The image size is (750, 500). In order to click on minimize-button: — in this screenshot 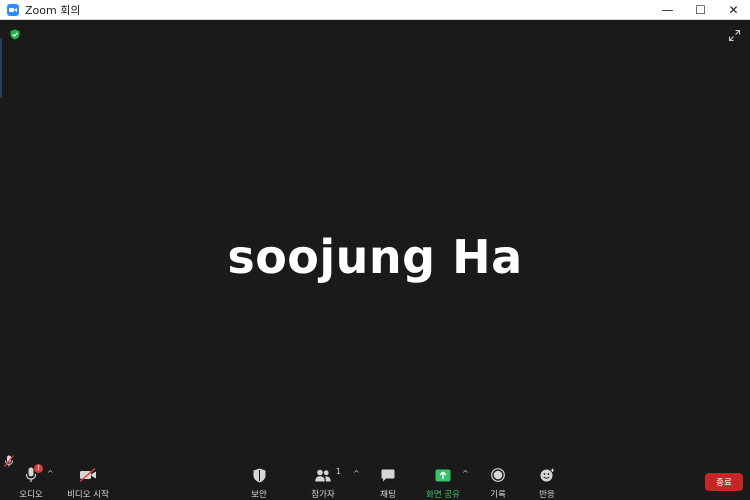, I will do `click(667, 10)`.